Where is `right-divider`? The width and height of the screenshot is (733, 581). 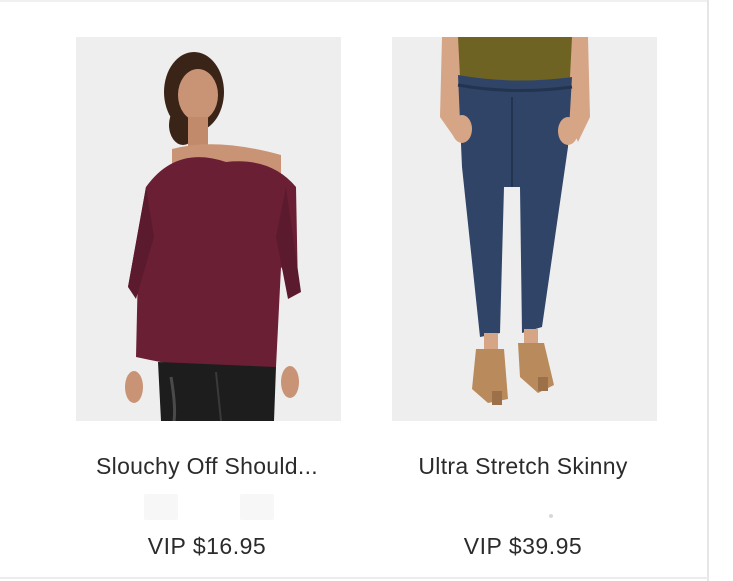
right-divider is located at coordinates (708, 290).